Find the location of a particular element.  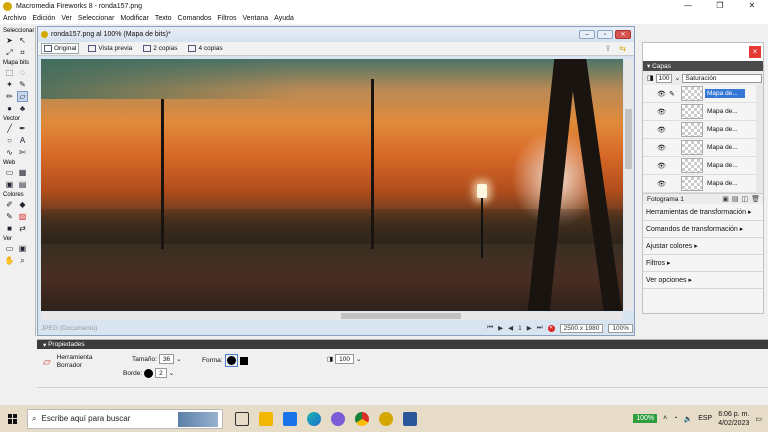

properties-header: ▾ Propiedades is located at coordinates (402, 344).